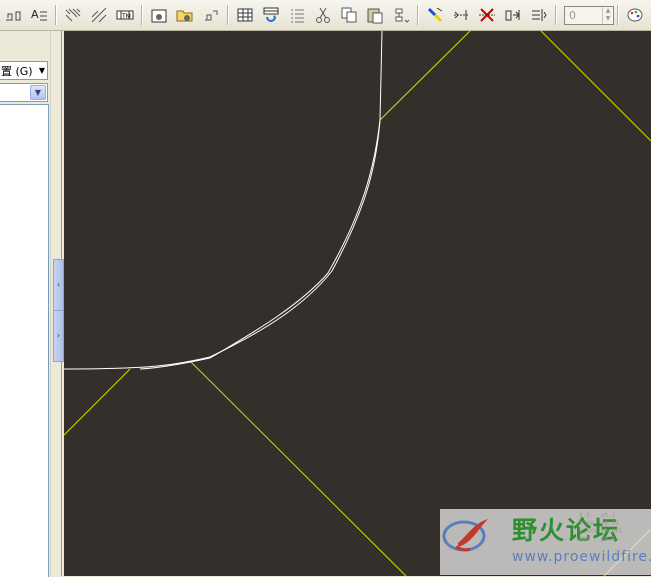 The width and height of the screenshot is (651, 577). What do you see at coordinates (298, 468) in the screenshot?
I see `edge-line-bottom` at bounding box center [298, 468].